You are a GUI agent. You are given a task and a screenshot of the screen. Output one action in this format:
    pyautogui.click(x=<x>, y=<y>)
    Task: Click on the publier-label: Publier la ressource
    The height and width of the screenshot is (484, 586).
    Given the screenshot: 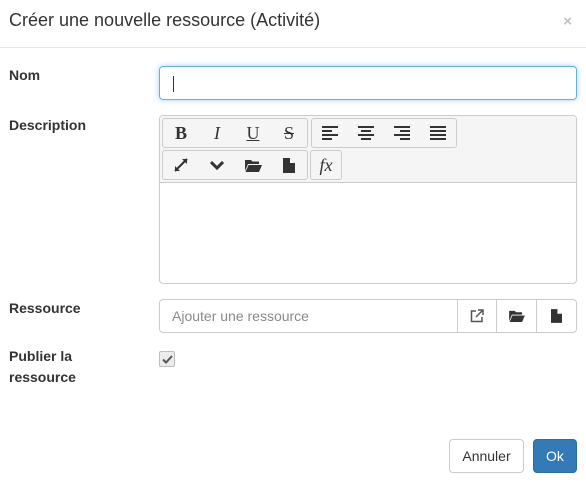 What is the action you would take?
    pyautogui.click(x=42, y=367)
    